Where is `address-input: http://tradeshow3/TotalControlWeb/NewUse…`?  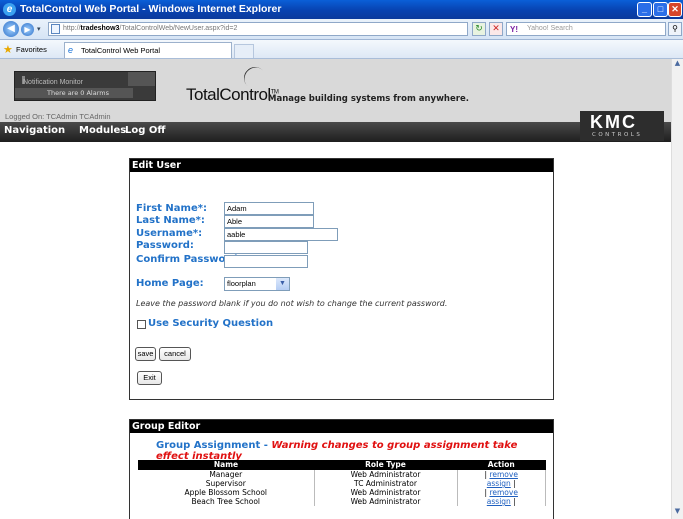
address-input: http://tradeshow3/TotalControlWeb/NewUse… is located at coordinates (258, 29).